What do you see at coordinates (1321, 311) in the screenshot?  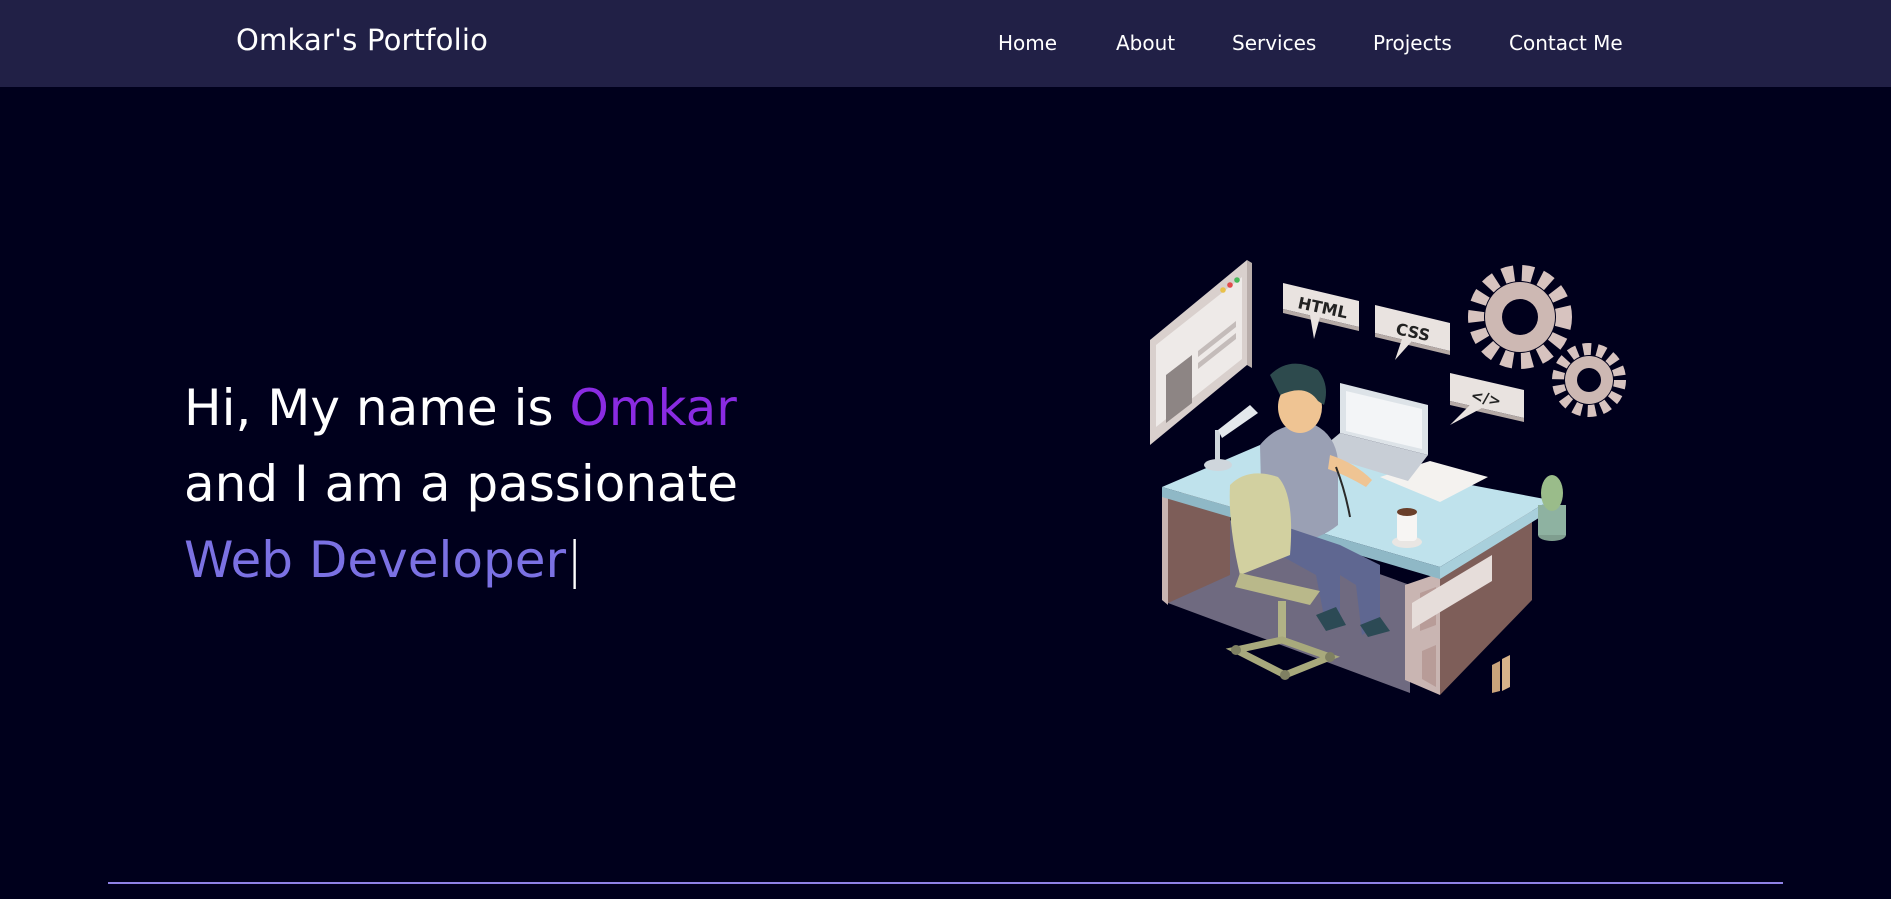 I see `html-bubble-icon: HTML` at bounding box center [1321, 311].